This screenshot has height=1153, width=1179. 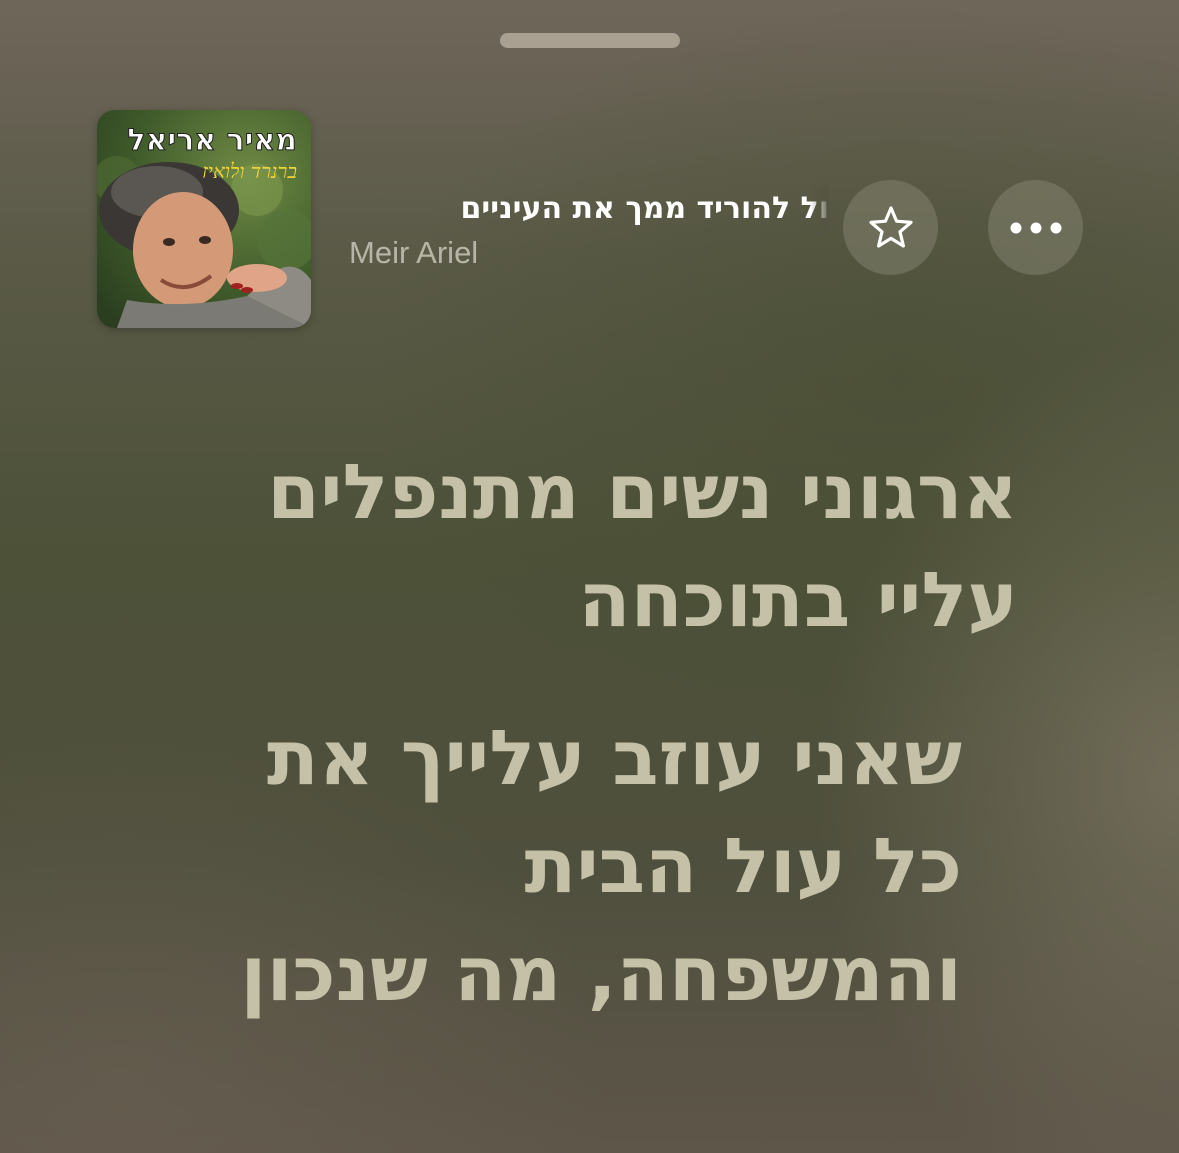 I want to click on lyrics-line: ארגוני נשים מתנפלים, so click(x=557, y=492).